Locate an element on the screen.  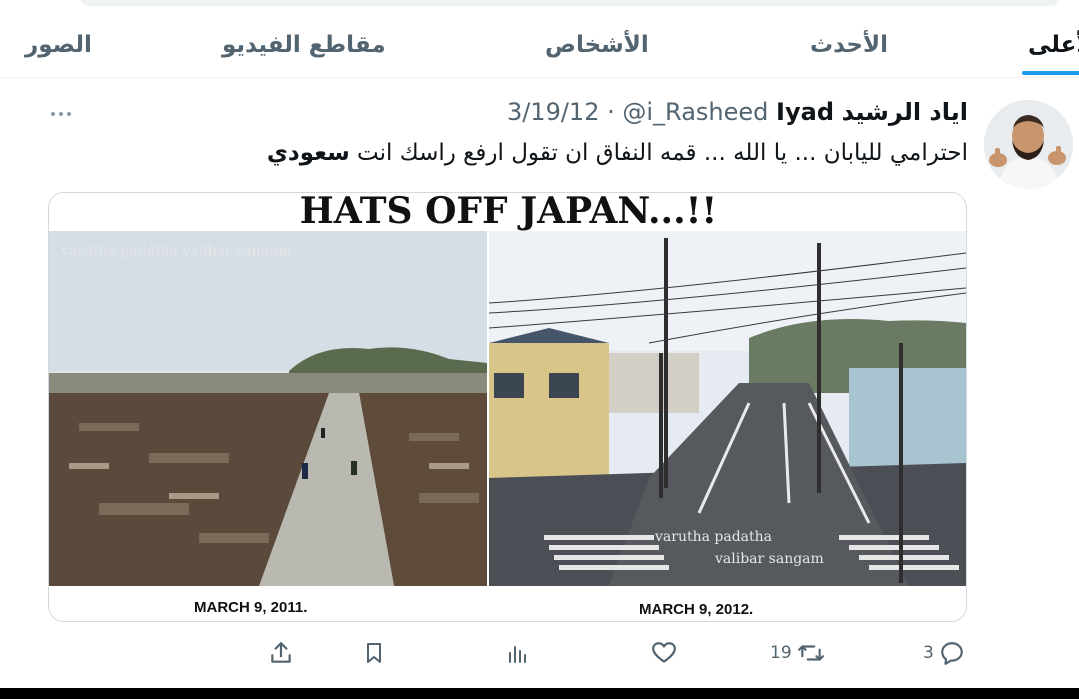
caption-left: MARCH 9, 2011. is located at coordinates (251, 607).